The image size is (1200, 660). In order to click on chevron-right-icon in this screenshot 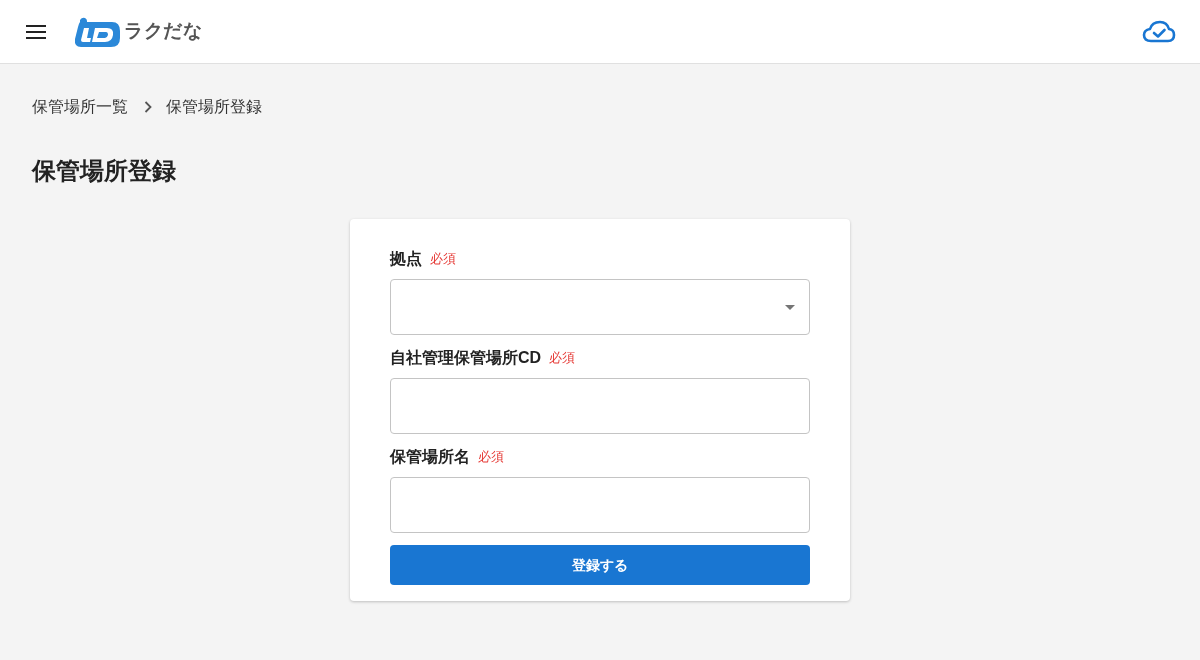, I will do `click(148, 107)`.